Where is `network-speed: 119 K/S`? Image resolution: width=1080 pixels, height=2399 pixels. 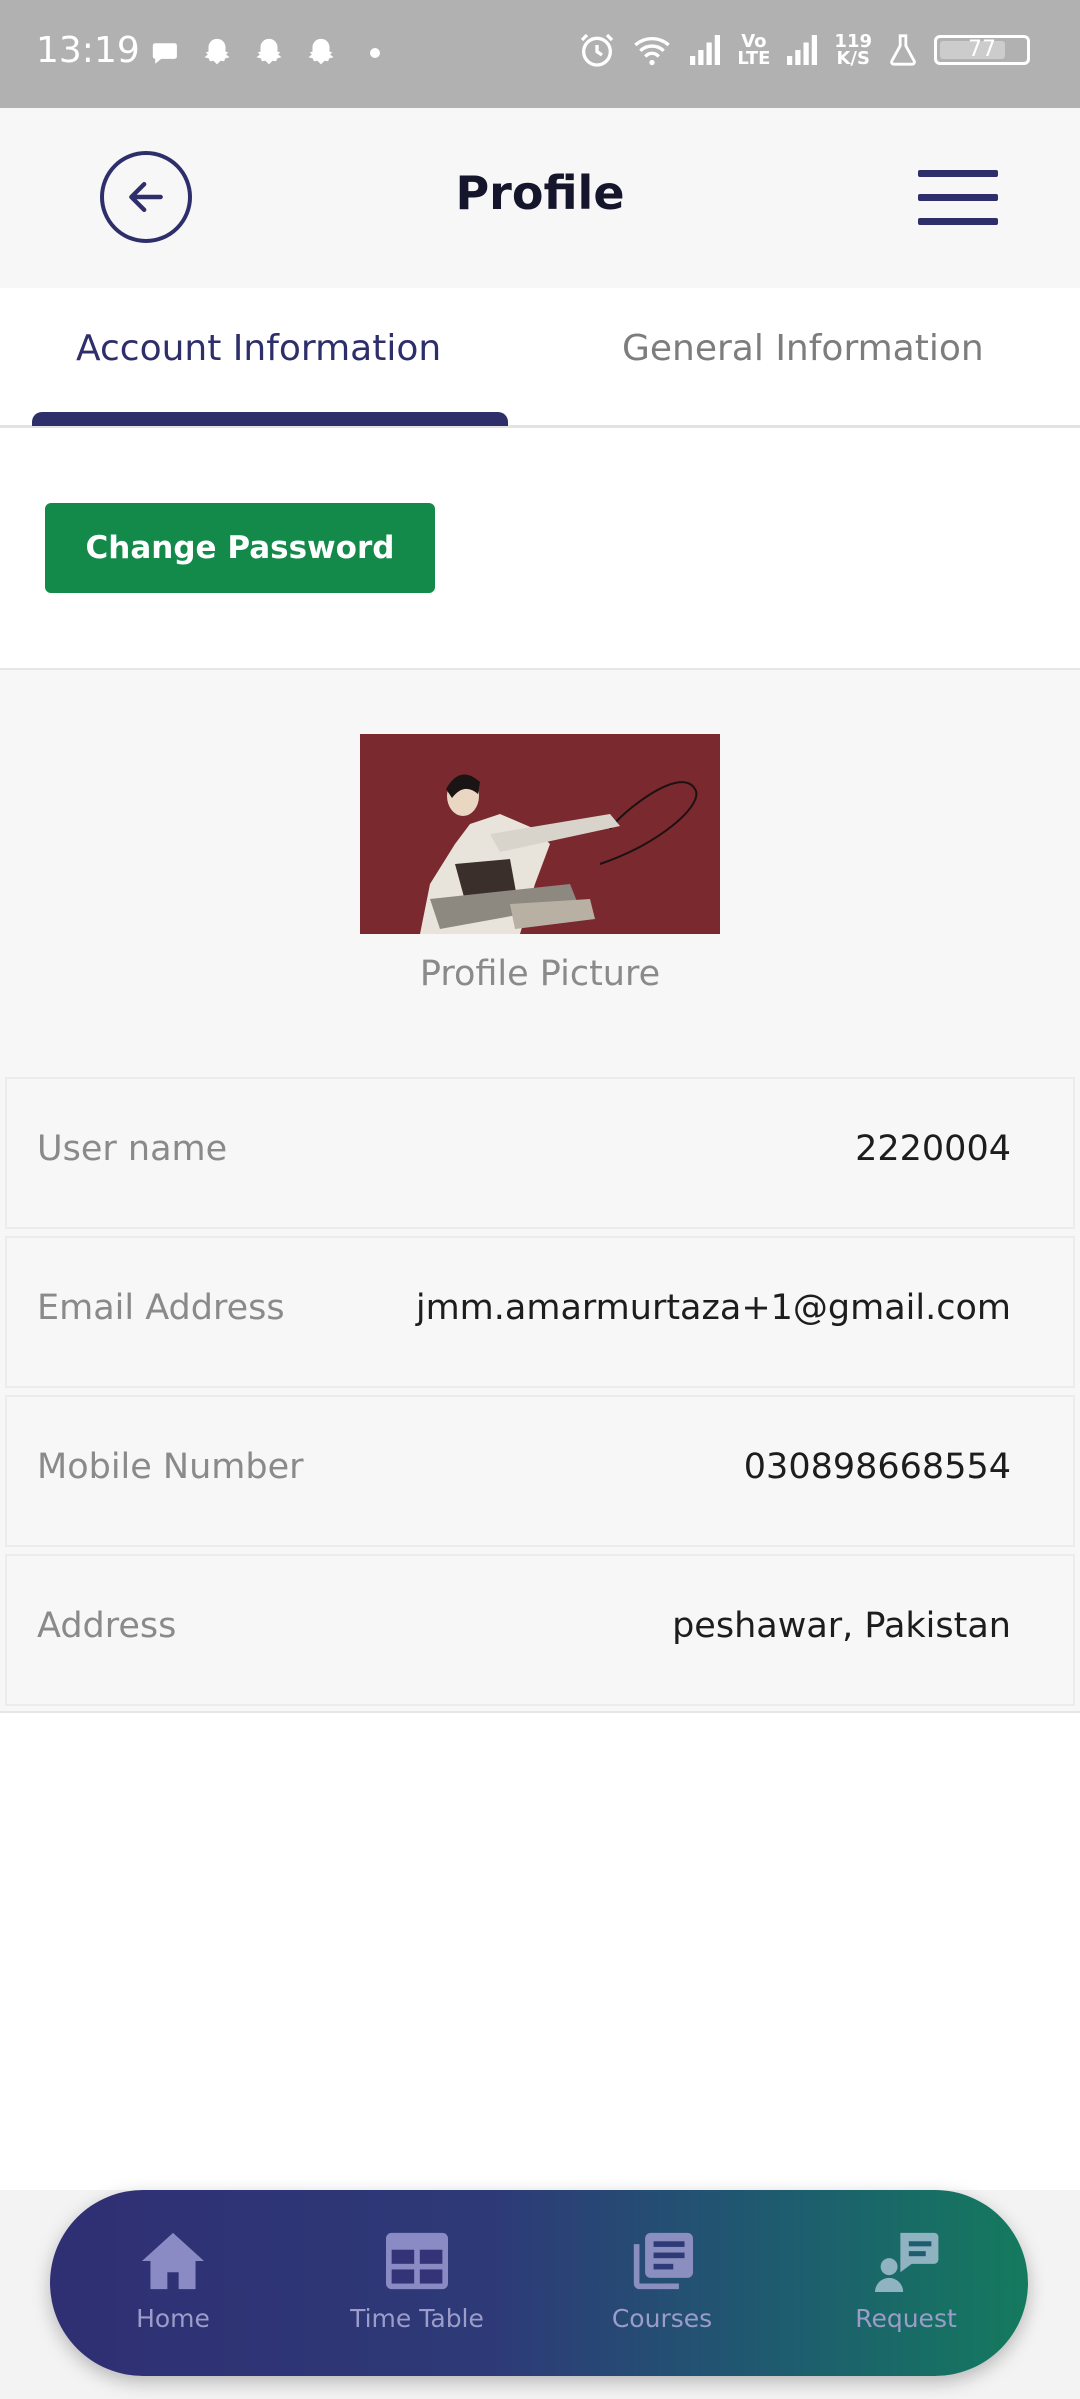 network-speed: 119 K/S is located at coordinates (853, 51).